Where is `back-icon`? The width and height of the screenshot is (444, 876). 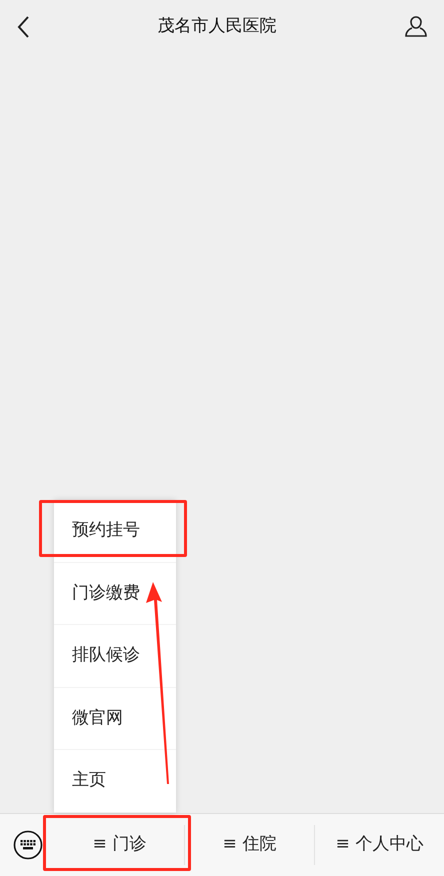
back-icon is located at coordinates (23, 27).